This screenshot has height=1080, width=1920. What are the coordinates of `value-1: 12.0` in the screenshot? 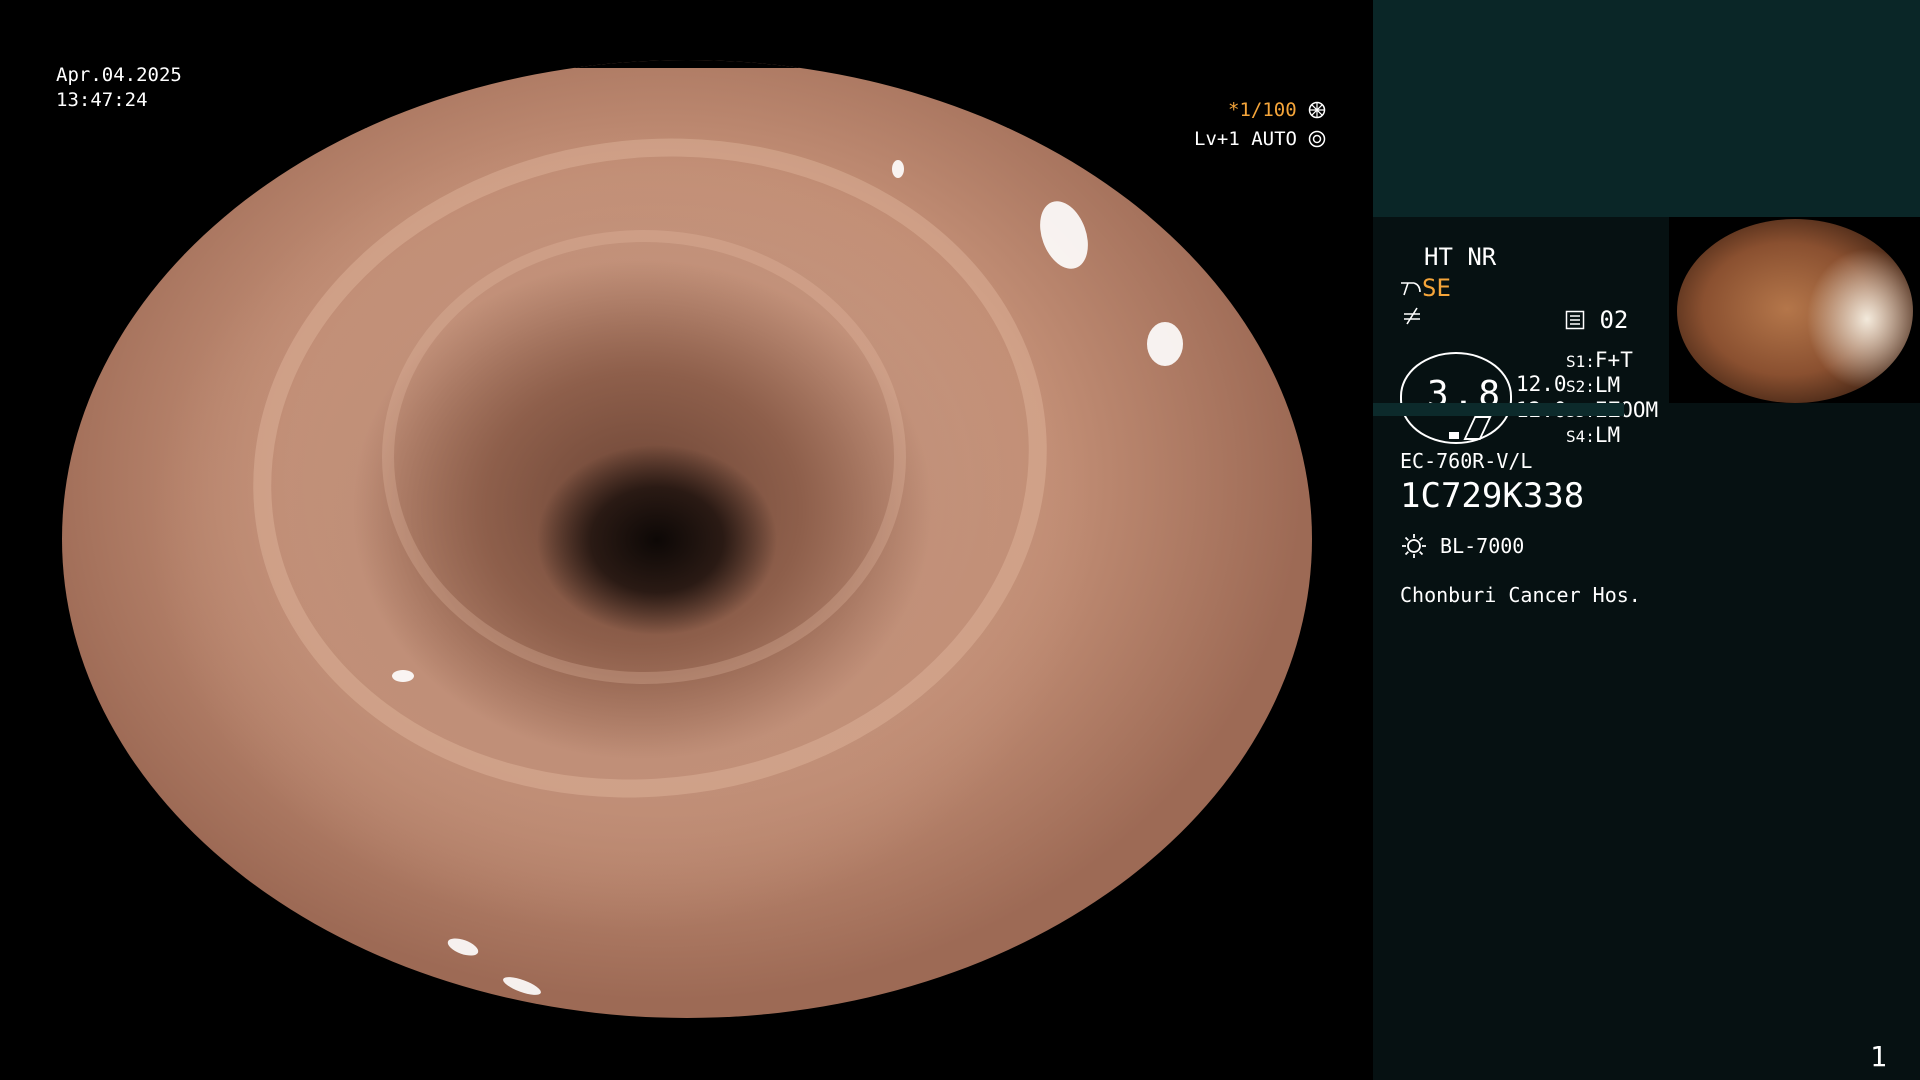 It's located at (1541, 384).